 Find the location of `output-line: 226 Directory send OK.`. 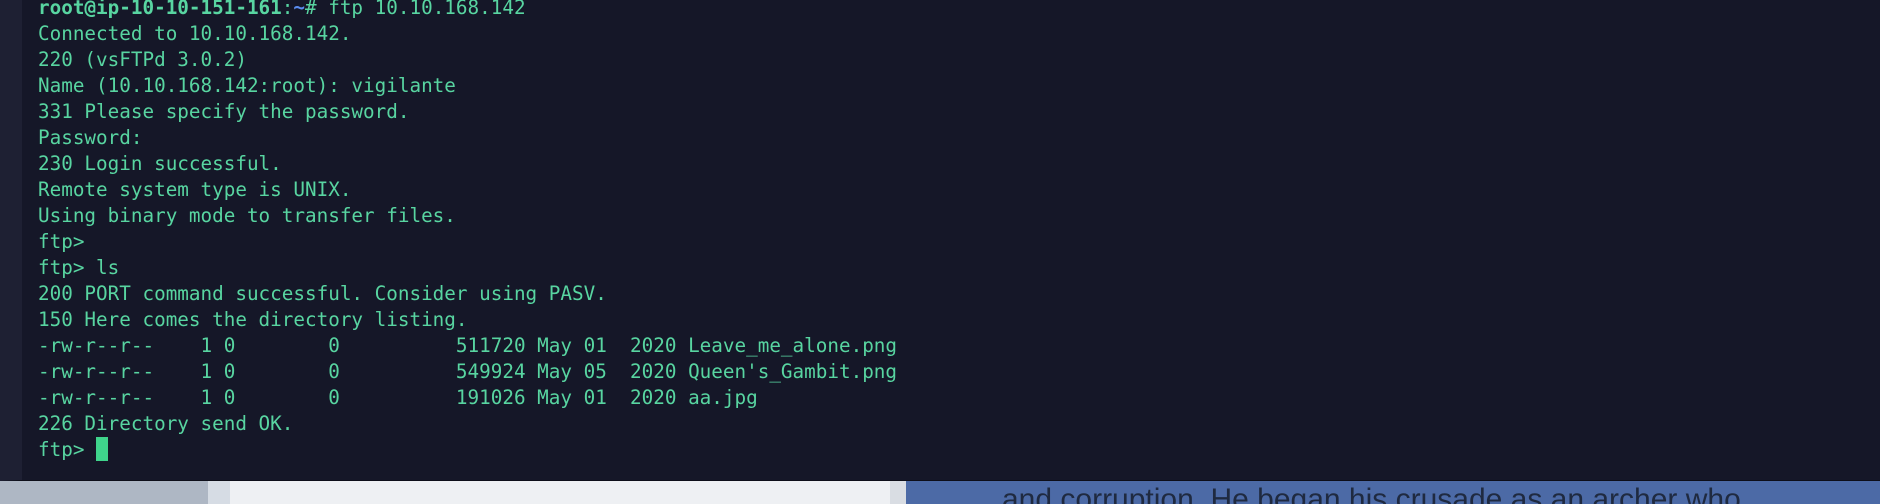

output-line: 226 Directory send OK. is located at coordinates (166, 423).